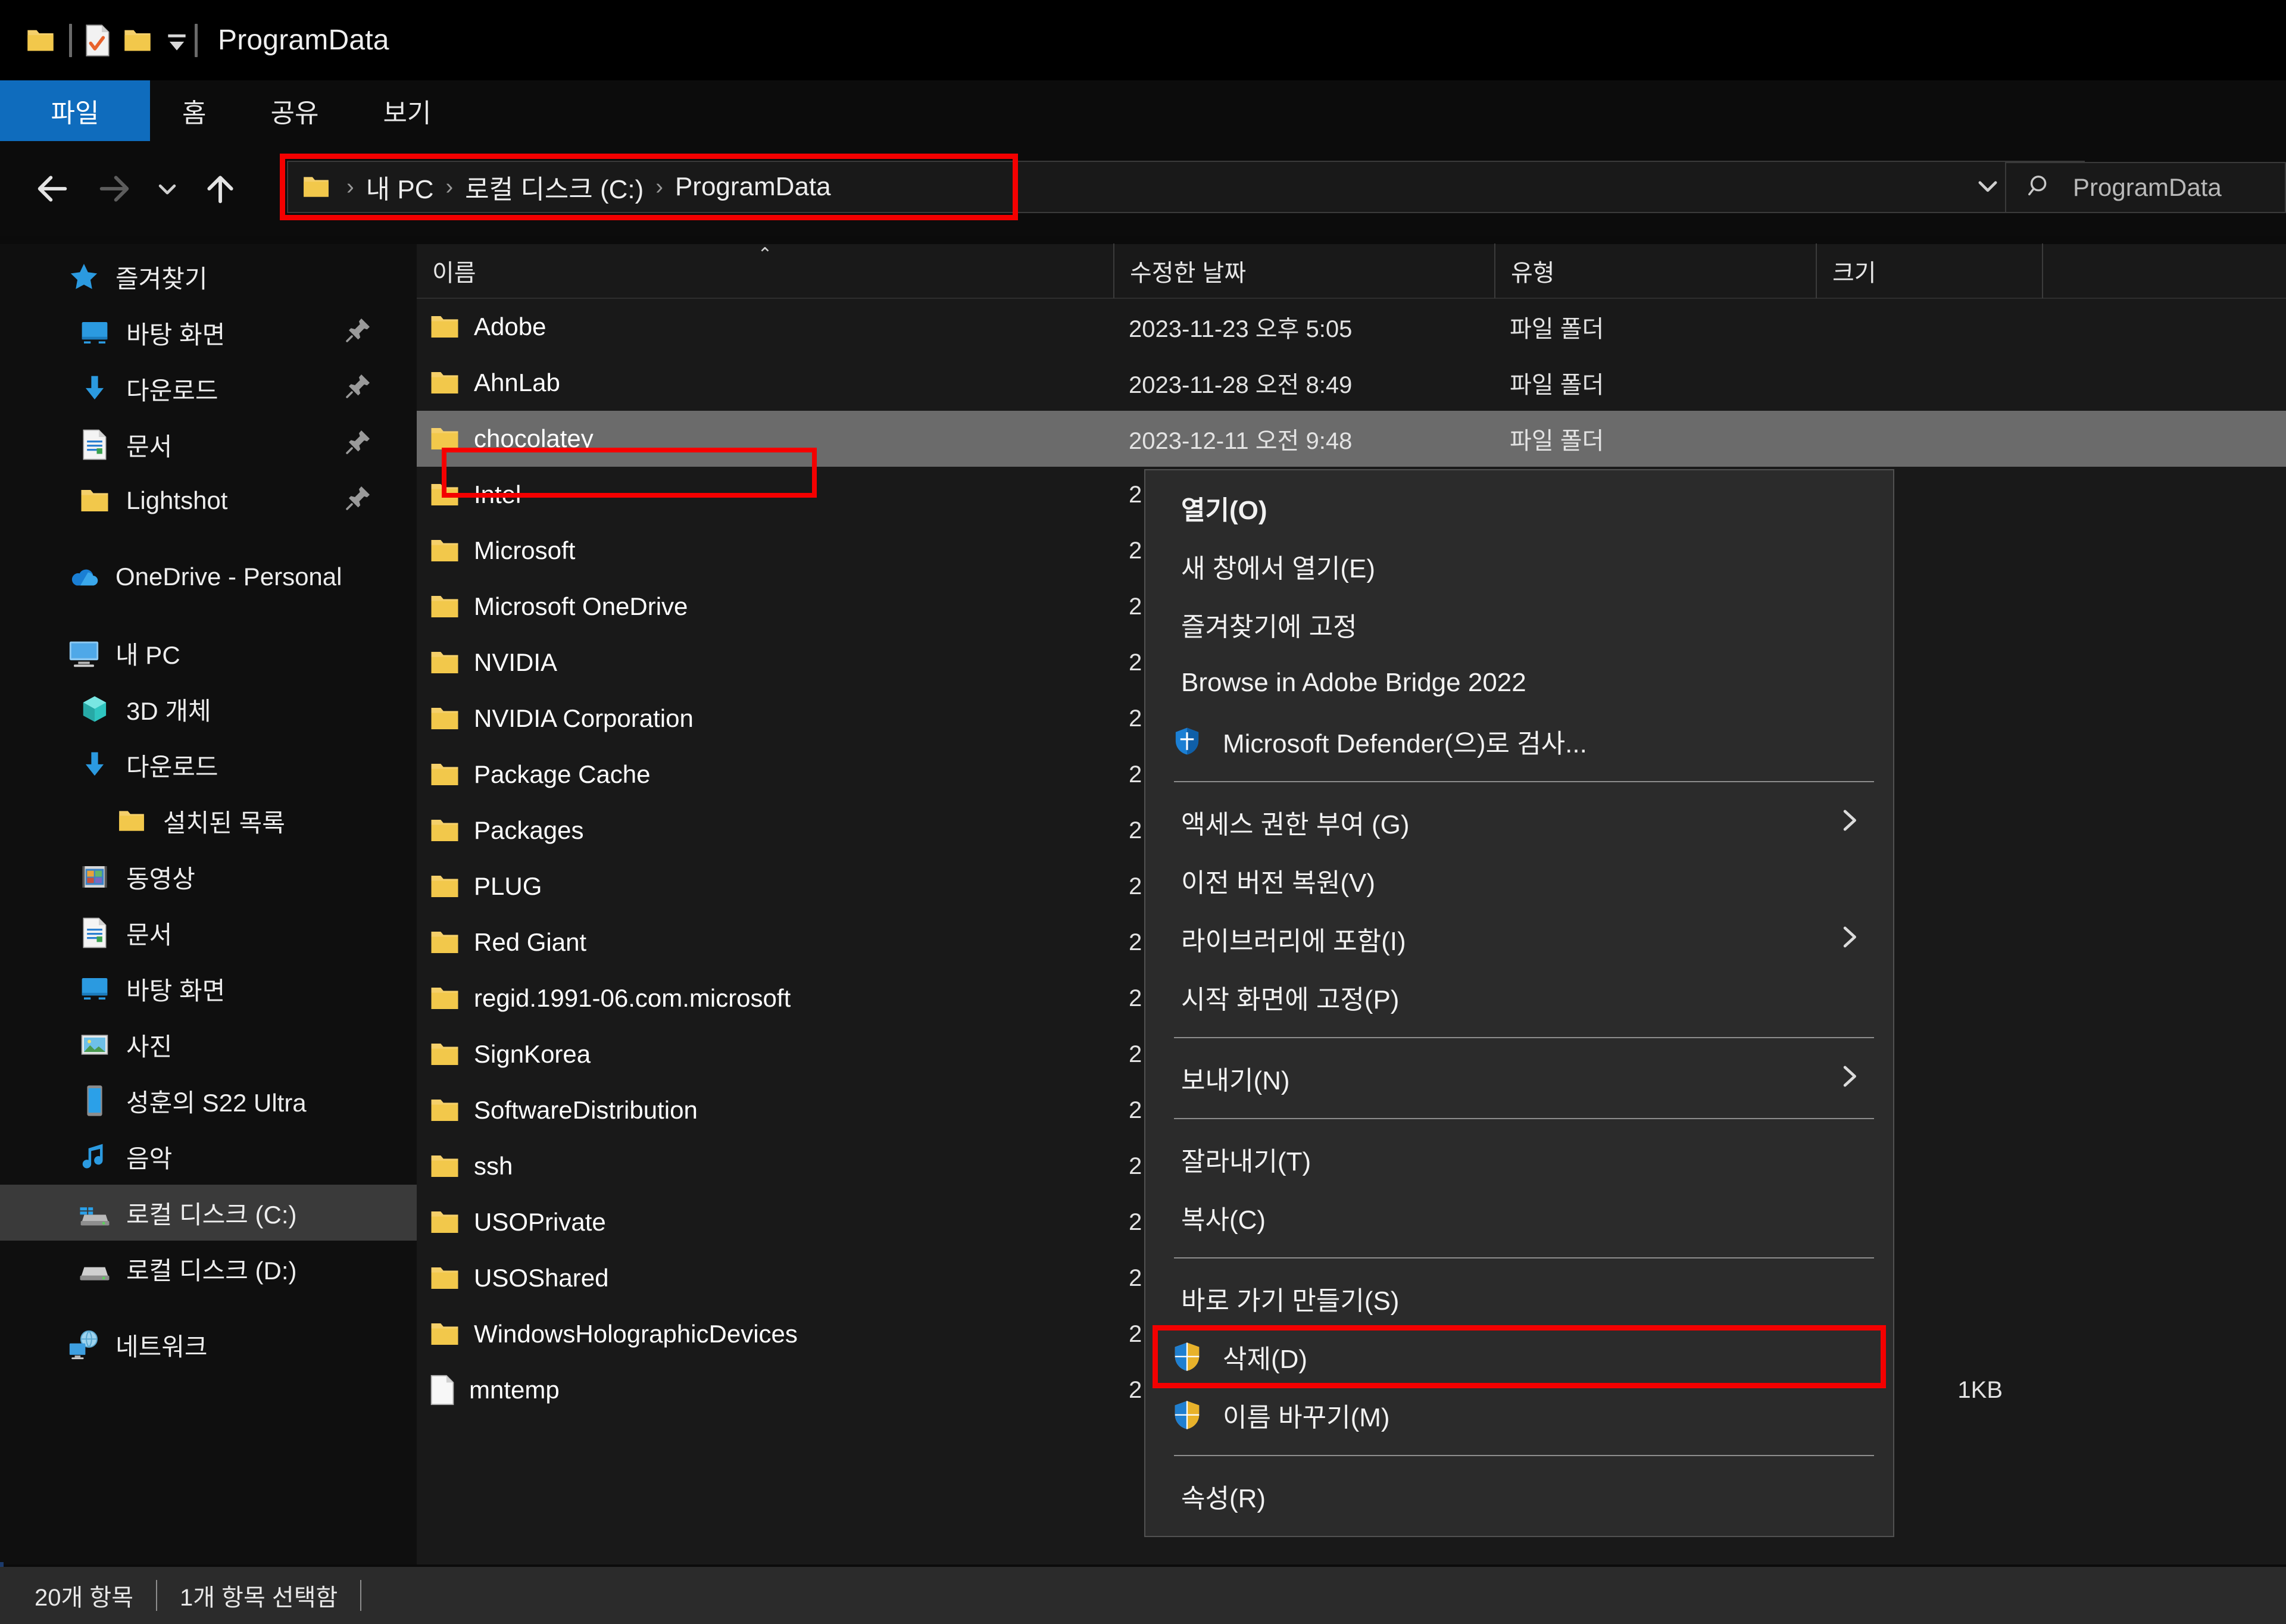 Image resolution: width=2286 pixels, height=1624 pixels. I want to click on menu-item: 즐겨찾기에 고정, so click(1519, 625).